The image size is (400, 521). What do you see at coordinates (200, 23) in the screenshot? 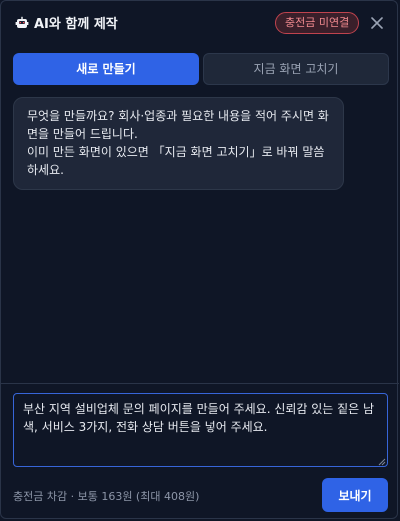
I see `panel-header: AI와 함께 제작 충전금 미연결` at bounding box center [200, 23].